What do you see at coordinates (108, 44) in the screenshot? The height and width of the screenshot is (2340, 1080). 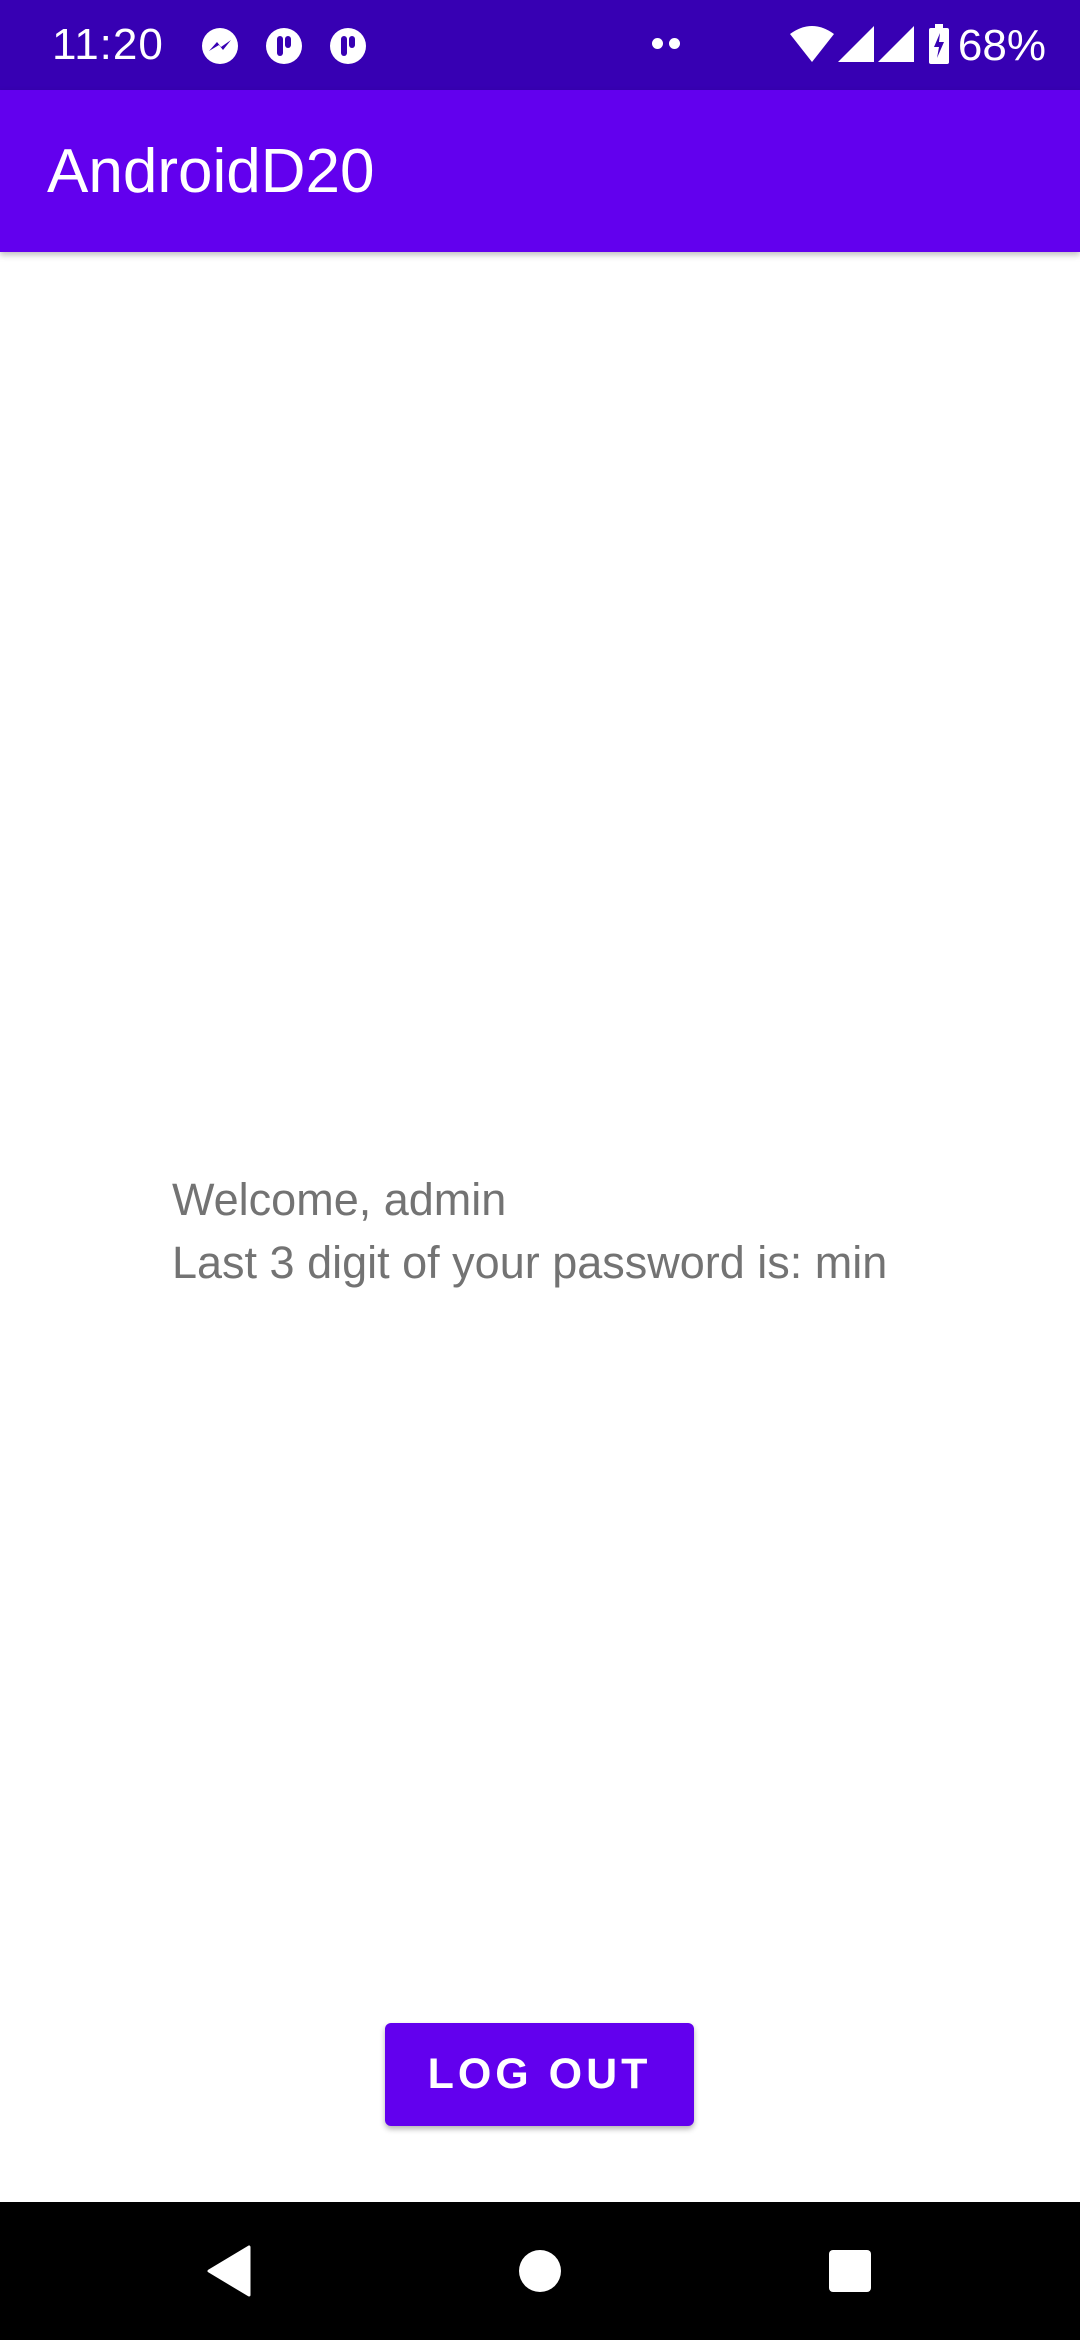 I see `status-time: 11:20` at bounding box center [108, 44].